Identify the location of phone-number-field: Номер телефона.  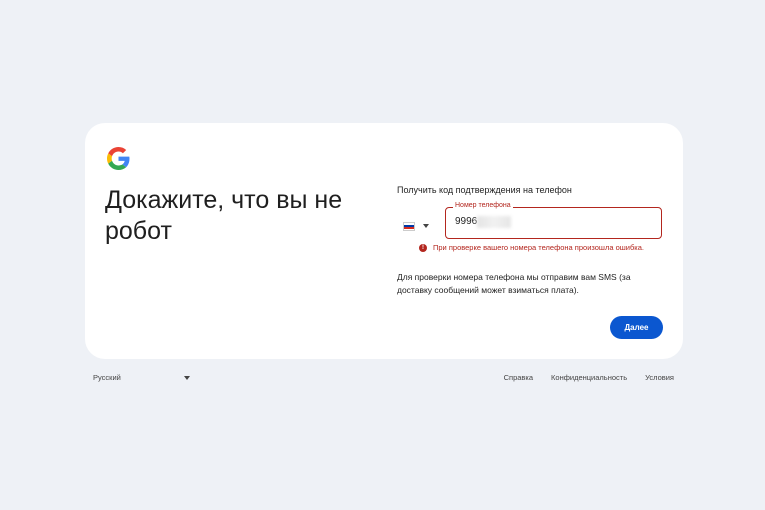
(553, 220).